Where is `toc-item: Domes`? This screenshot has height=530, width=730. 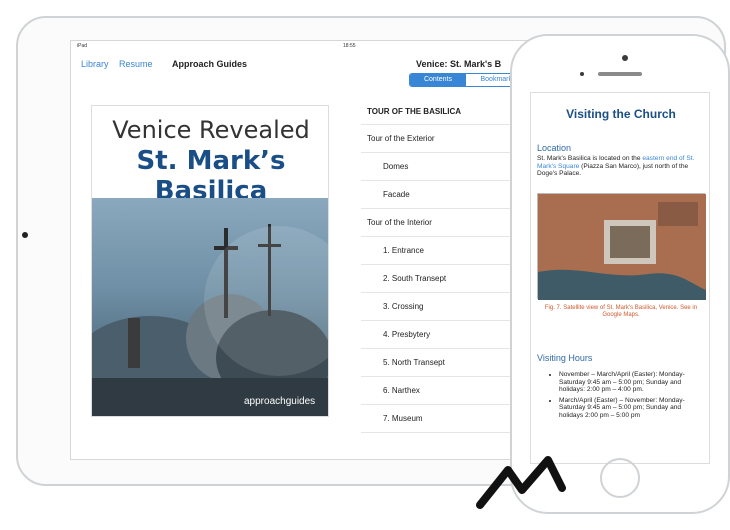
toc-item: Domes is located at coordinates (441, 167).